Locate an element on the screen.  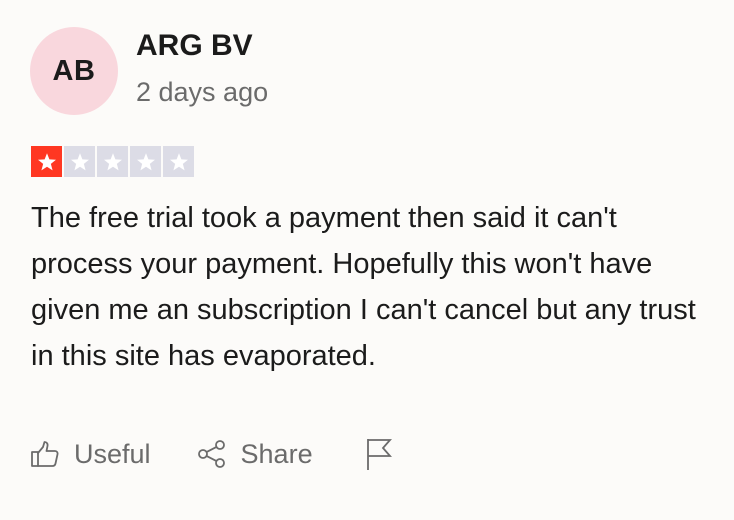
review-actions: Useful Share is located at coordinates (211, 454).